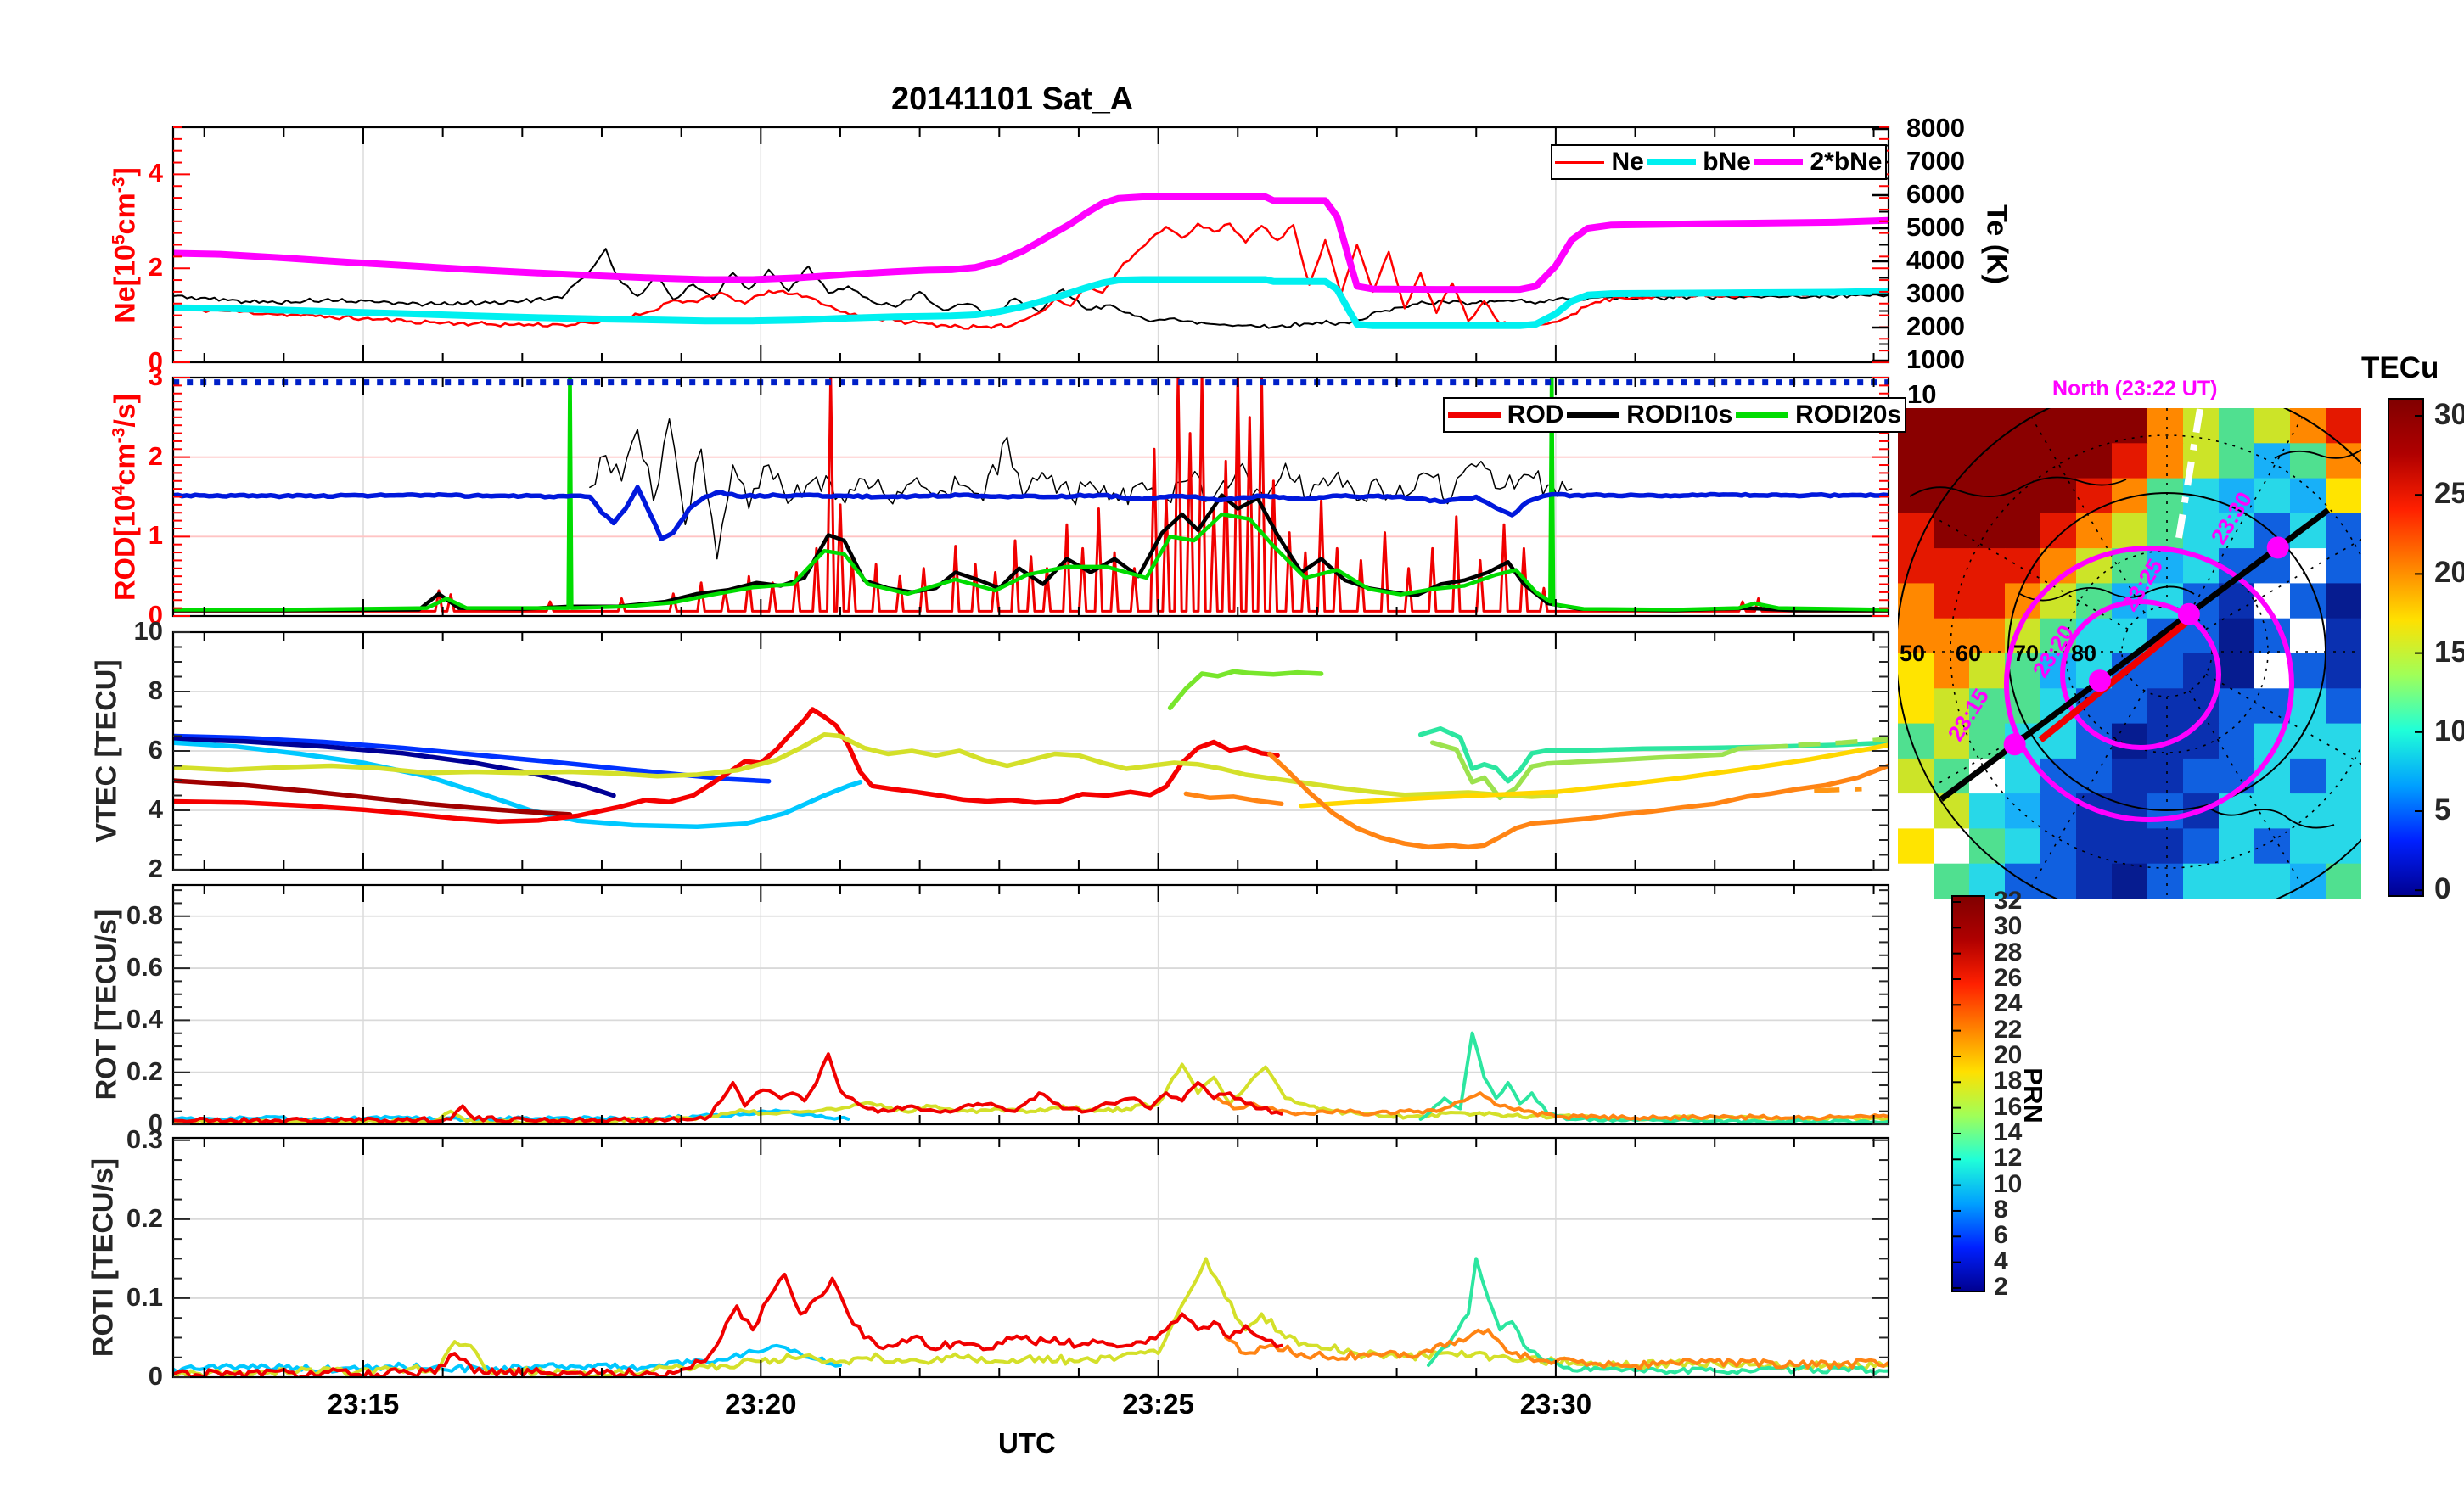  Describe the element at coordinates (1505, 415) in the screenshot. I see `legend-item: ROD` at that location.